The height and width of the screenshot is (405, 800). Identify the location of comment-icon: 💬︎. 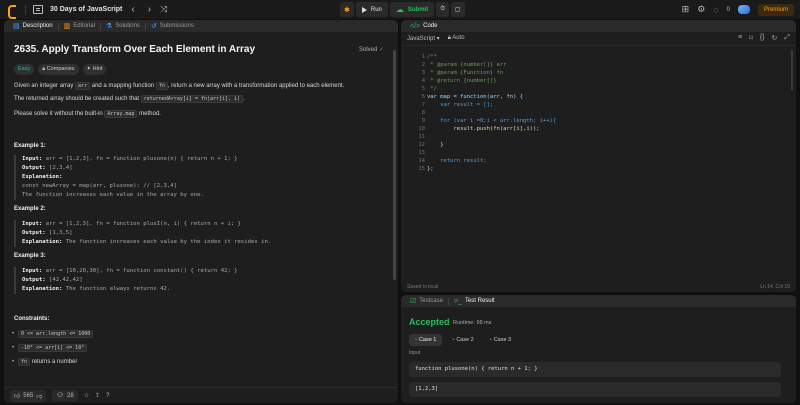
(60, 396).